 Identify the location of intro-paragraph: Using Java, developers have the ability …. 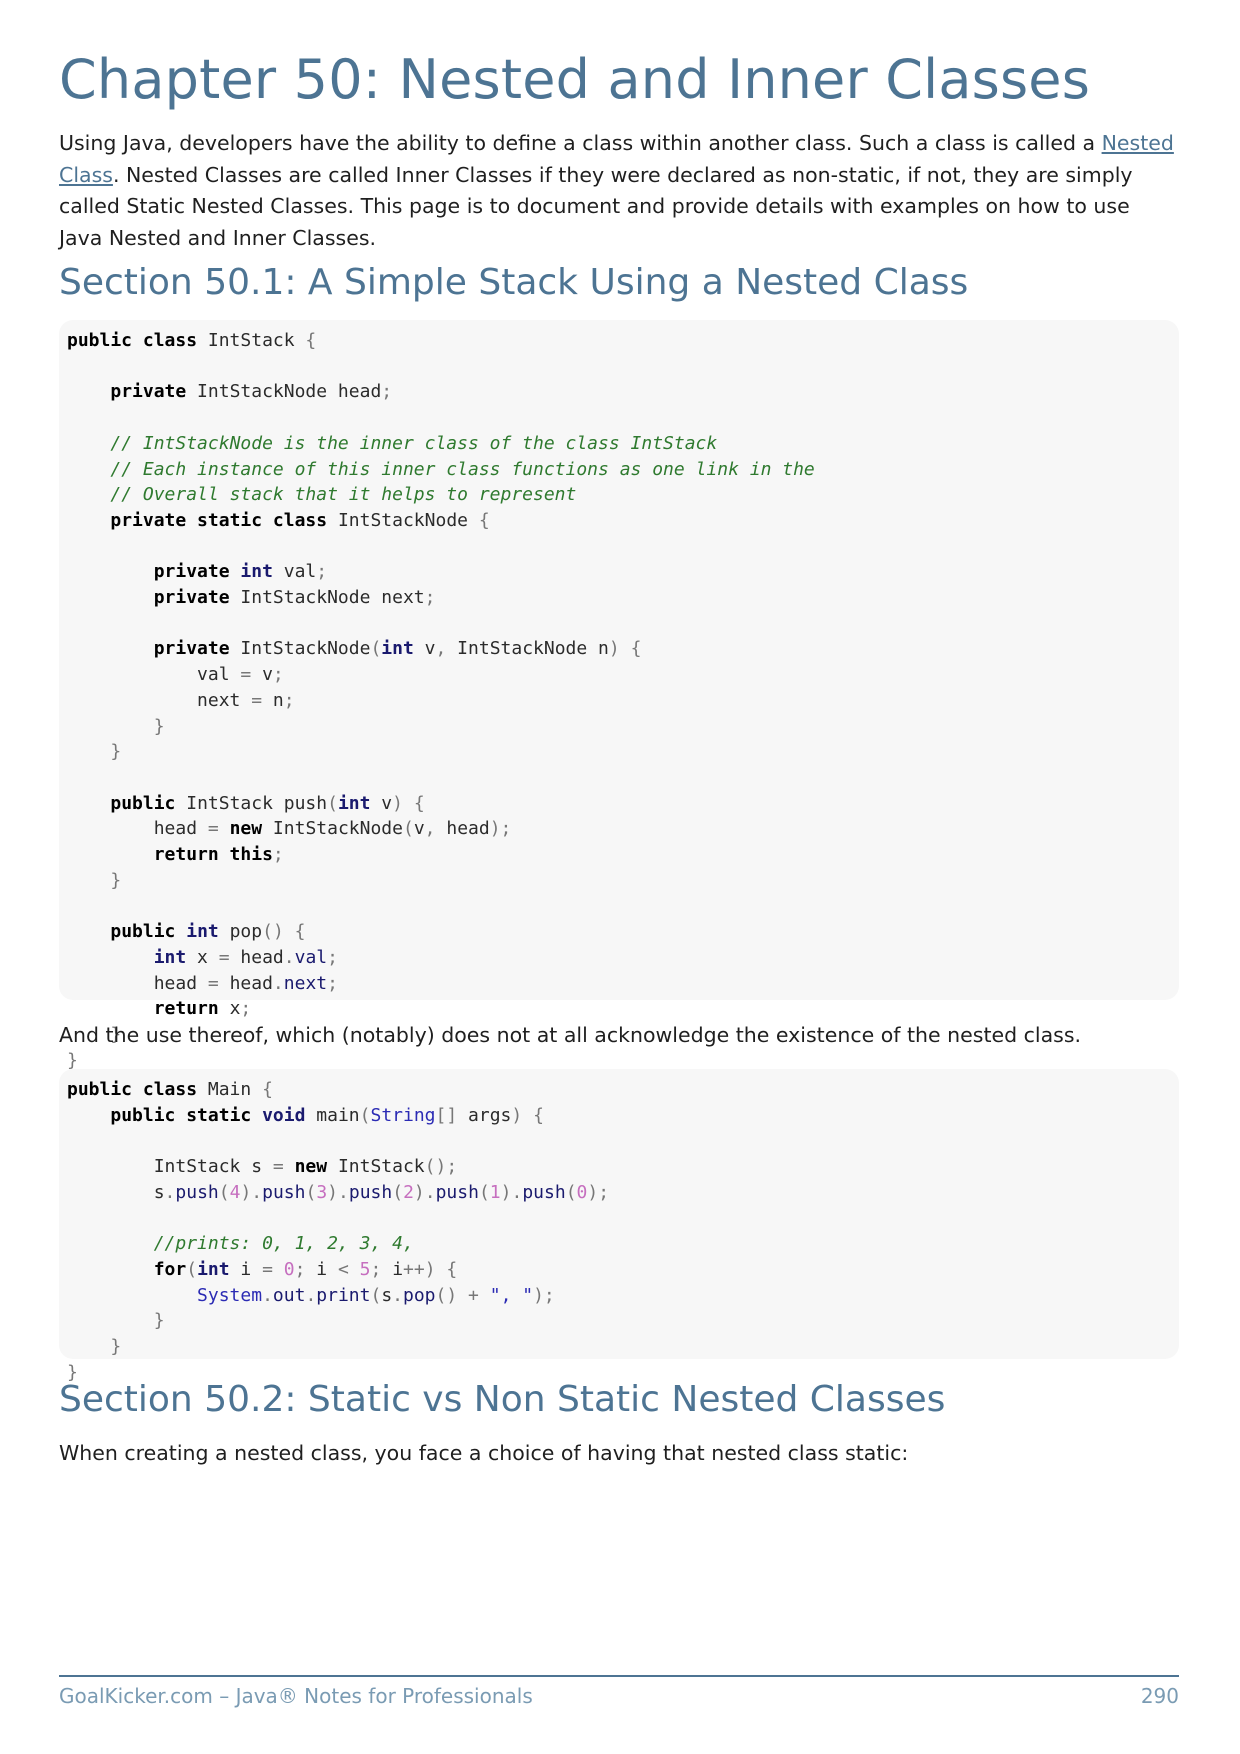
(619, 191).